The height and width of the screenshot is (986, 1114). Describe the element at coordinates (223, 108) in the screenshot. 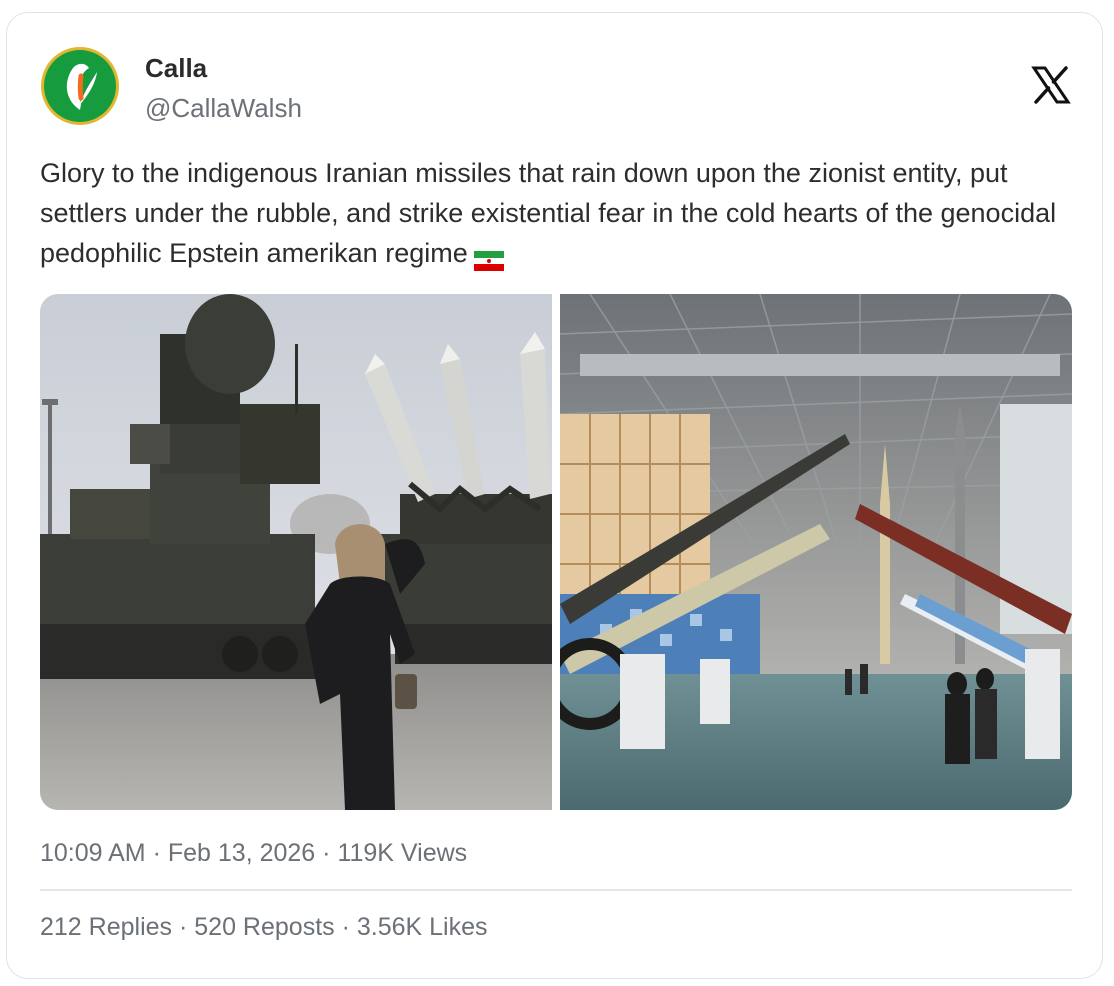

I see `user-handle: @CallaWalsh` at that location.